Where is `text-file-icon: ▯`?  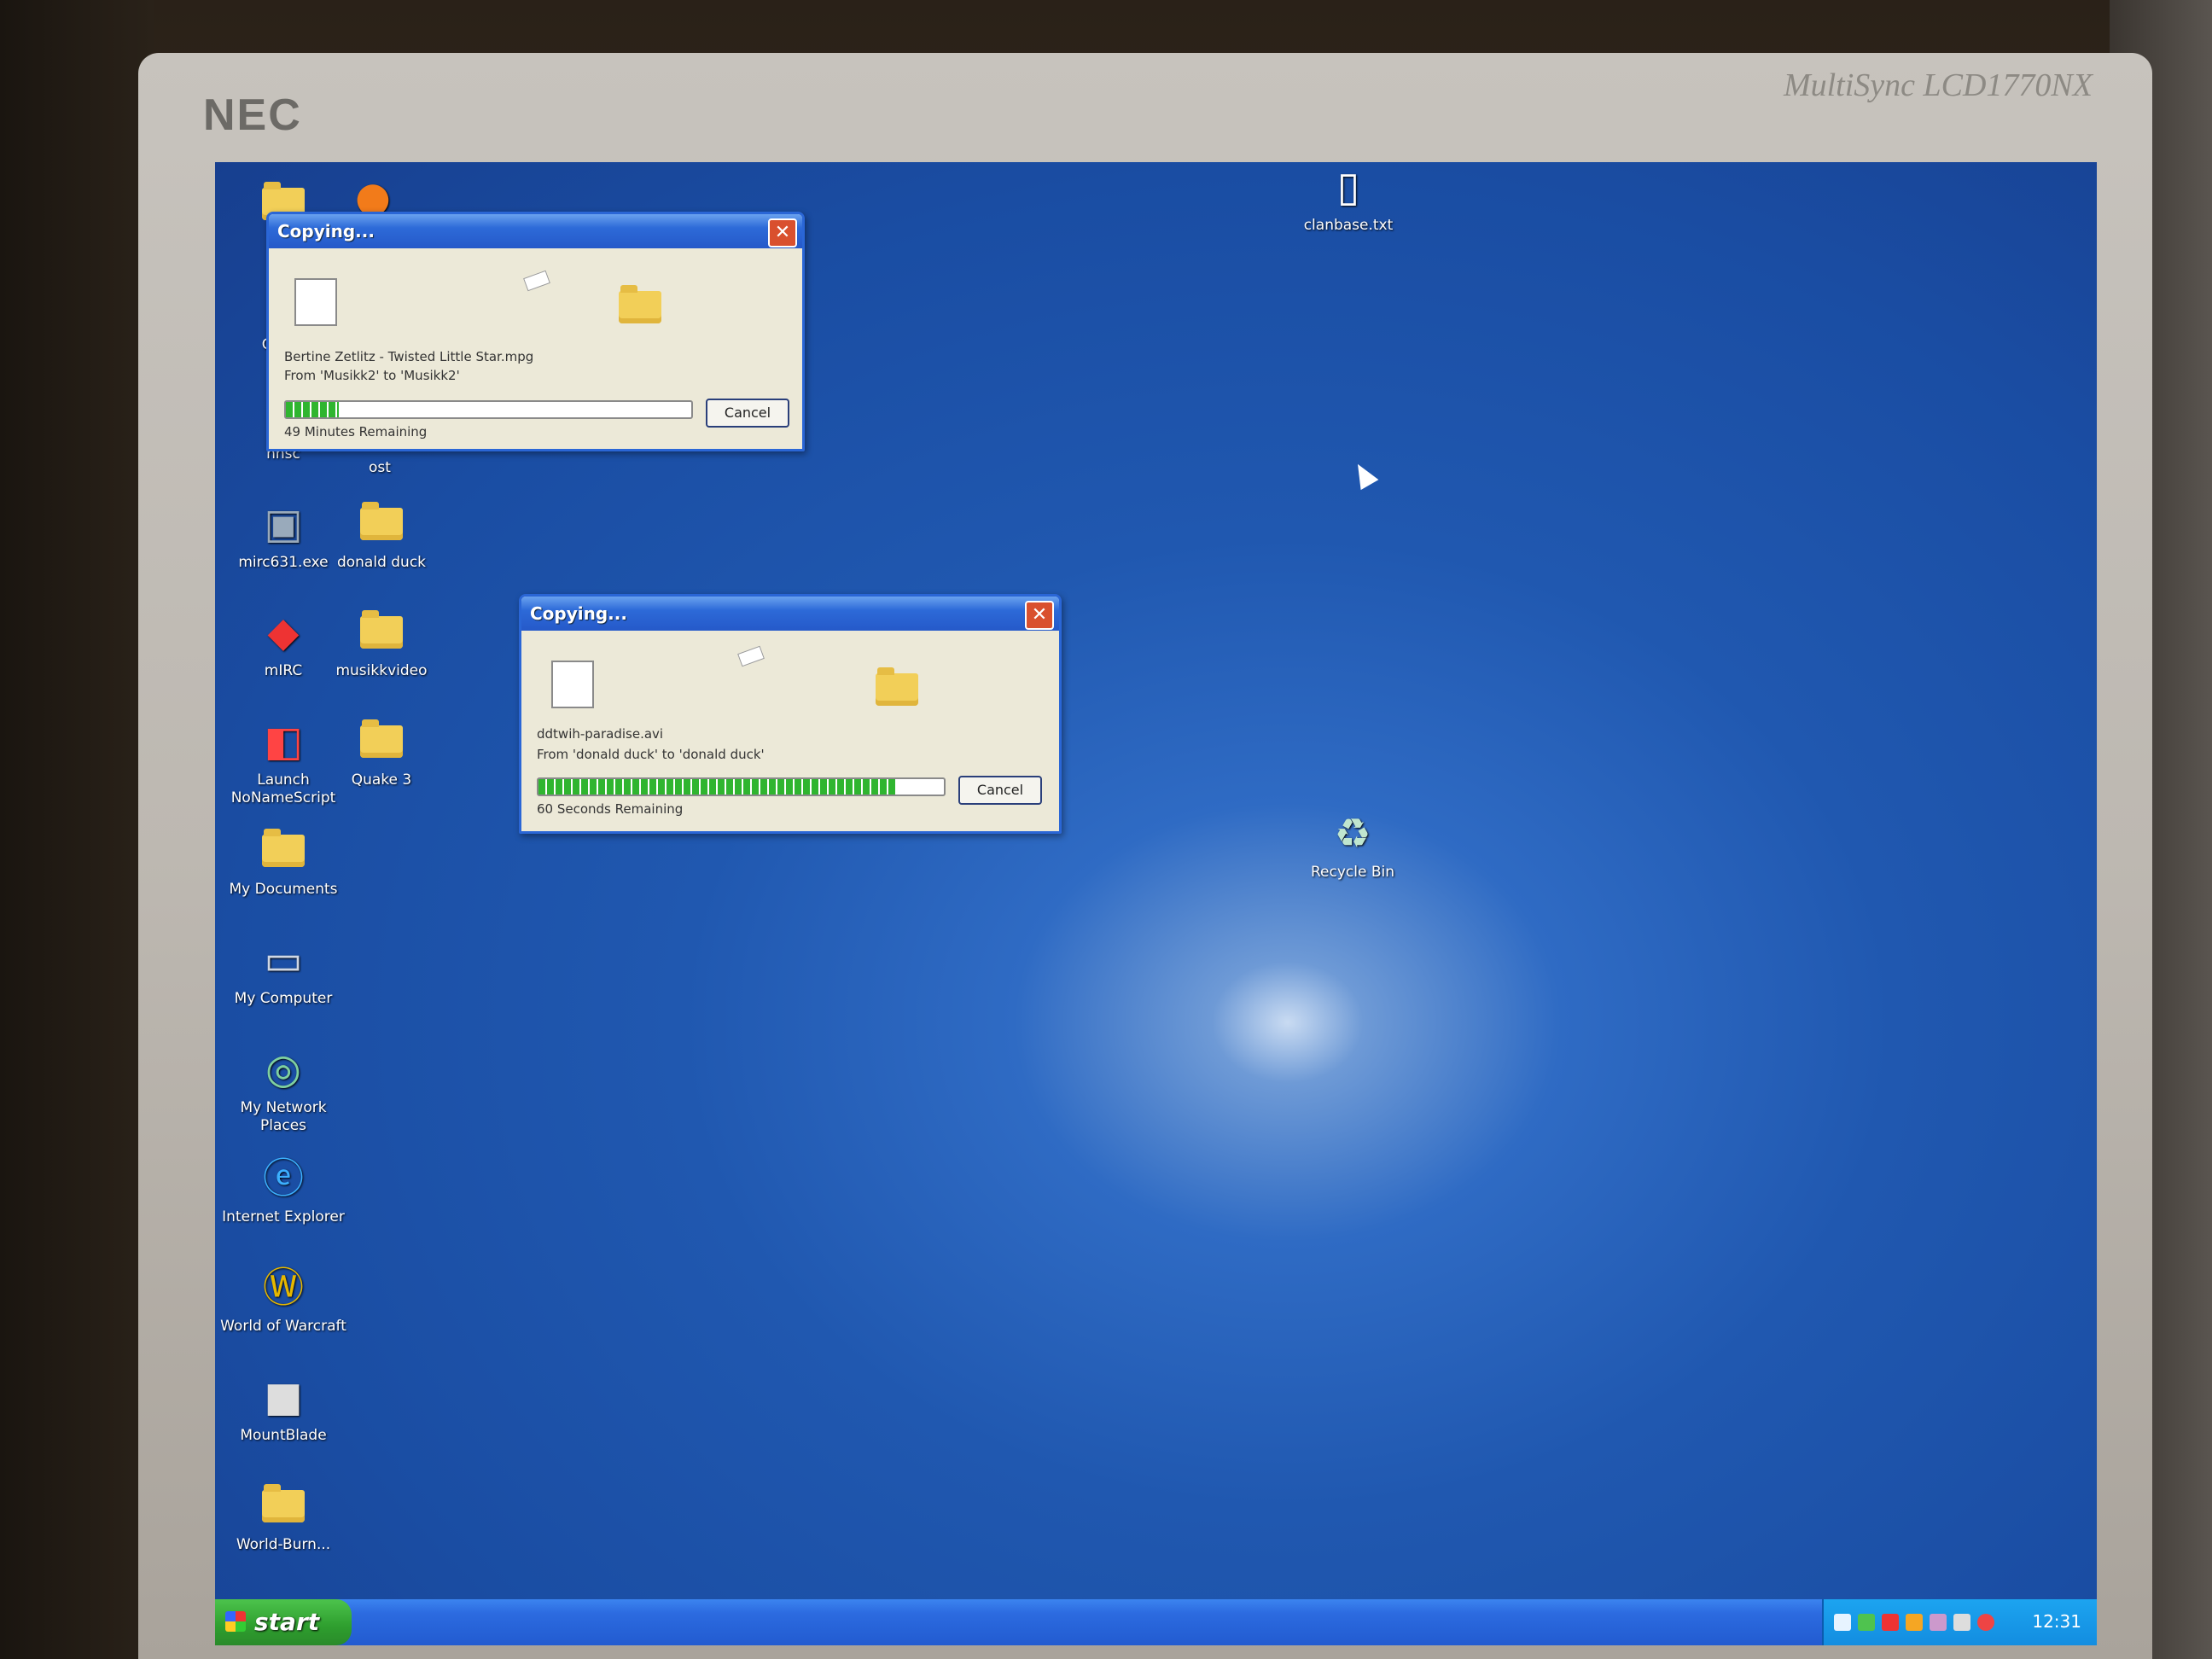 text-file-icon: ▯ is located at coordinates (1348, 187).